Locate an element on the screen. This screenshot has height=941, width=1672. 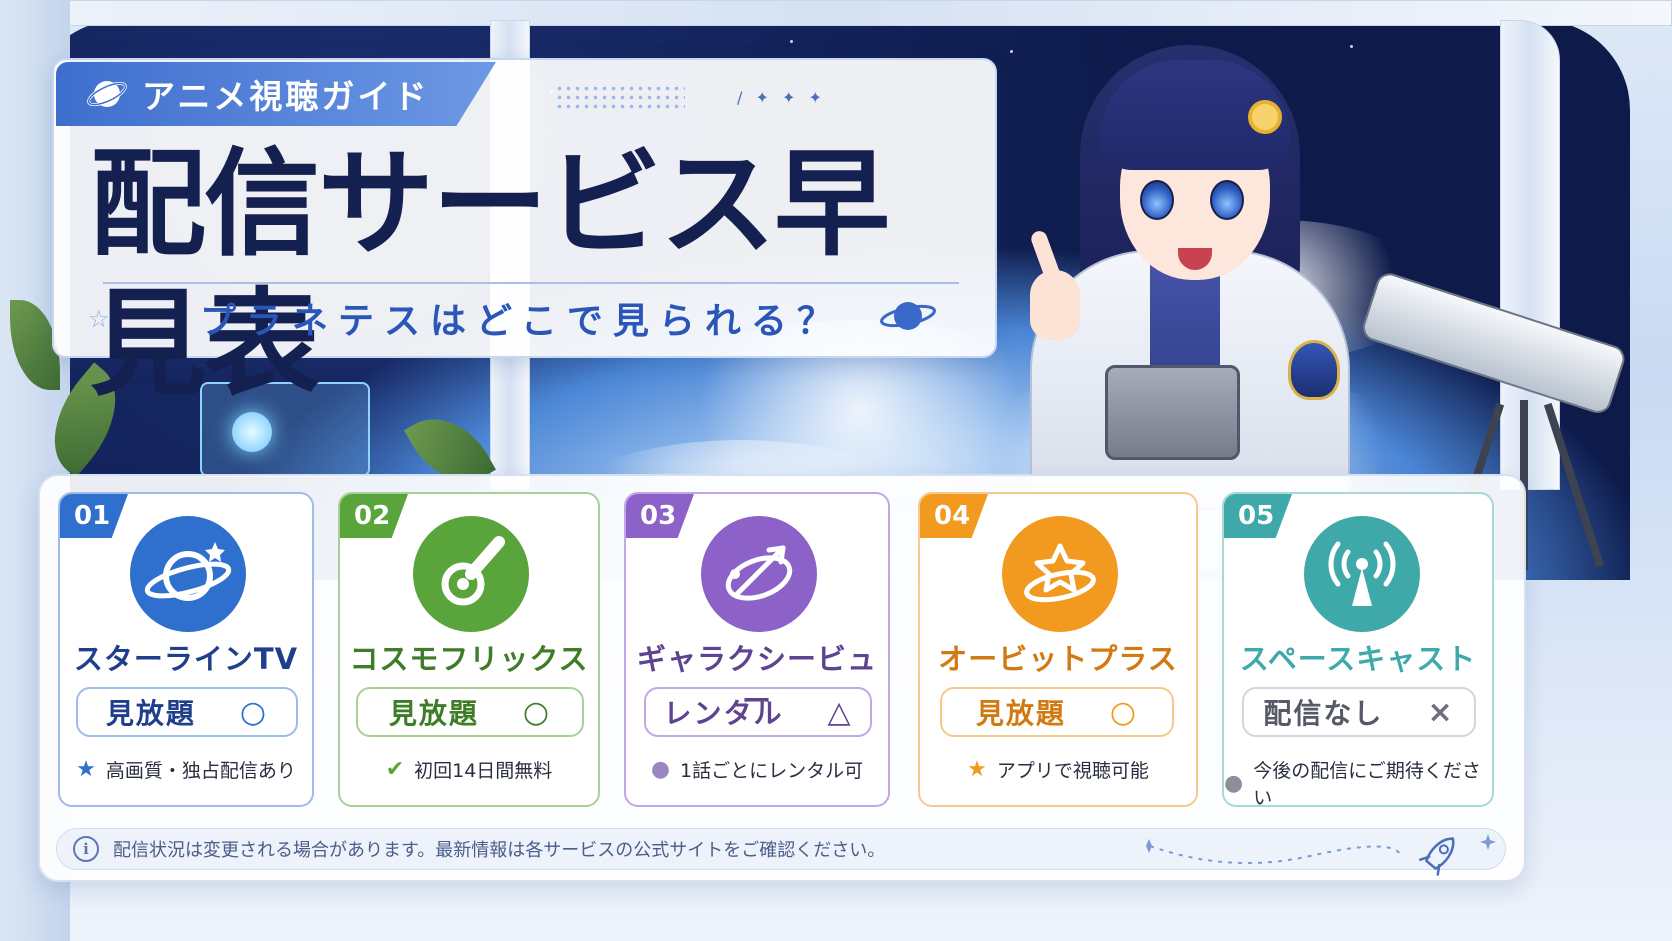
service-note: ✔ 初回14日間無料 is located at coordinates (469, 769).